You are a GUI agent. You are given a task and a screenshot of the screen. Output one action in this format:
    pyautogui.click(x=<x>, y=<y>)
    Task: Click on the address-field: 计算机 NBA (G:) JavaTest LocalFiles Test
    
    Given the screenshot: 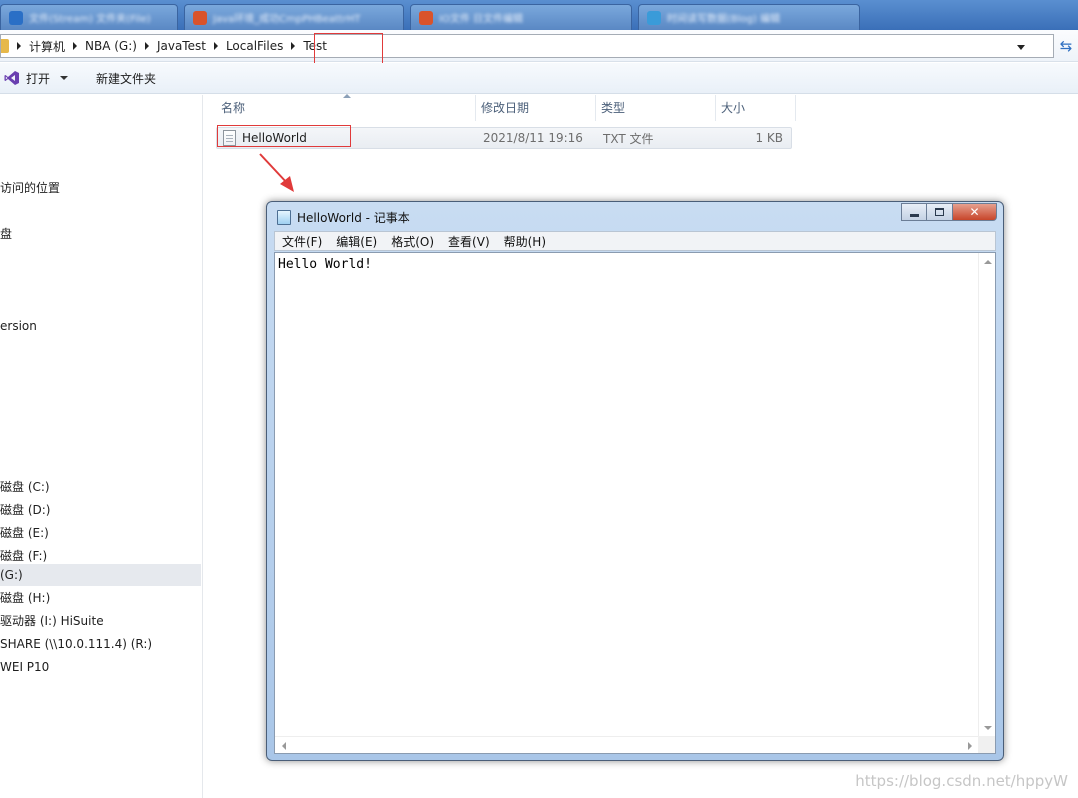 What is the action you would take?
    pyautogui.click(x=527, y=46)
    